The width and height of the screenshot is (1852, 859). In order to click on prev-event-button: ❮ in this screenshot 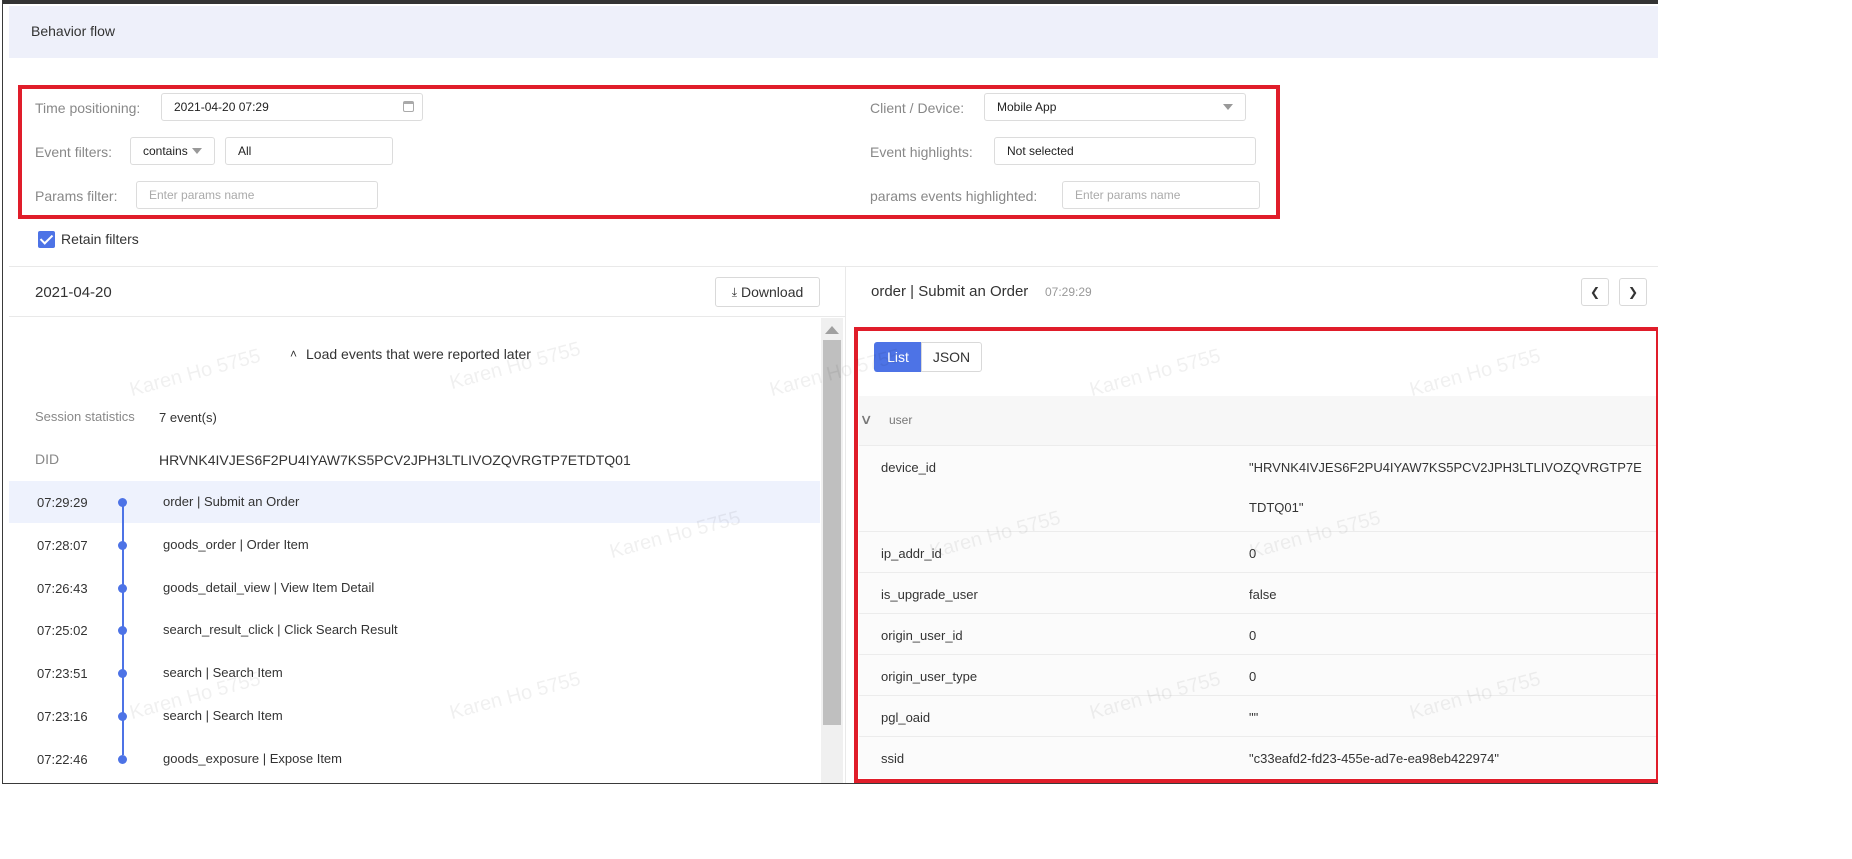, I will do `click(1595, 292)`.